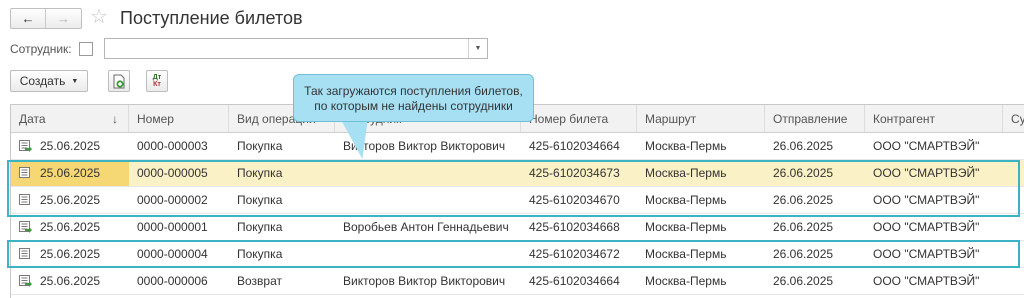 Image resolution: width=1024 pixels, height=298 pixels. Describe the element at coordinates (701, 118) in the screenshot. I see `column-header-route: Маршрут` at that location.